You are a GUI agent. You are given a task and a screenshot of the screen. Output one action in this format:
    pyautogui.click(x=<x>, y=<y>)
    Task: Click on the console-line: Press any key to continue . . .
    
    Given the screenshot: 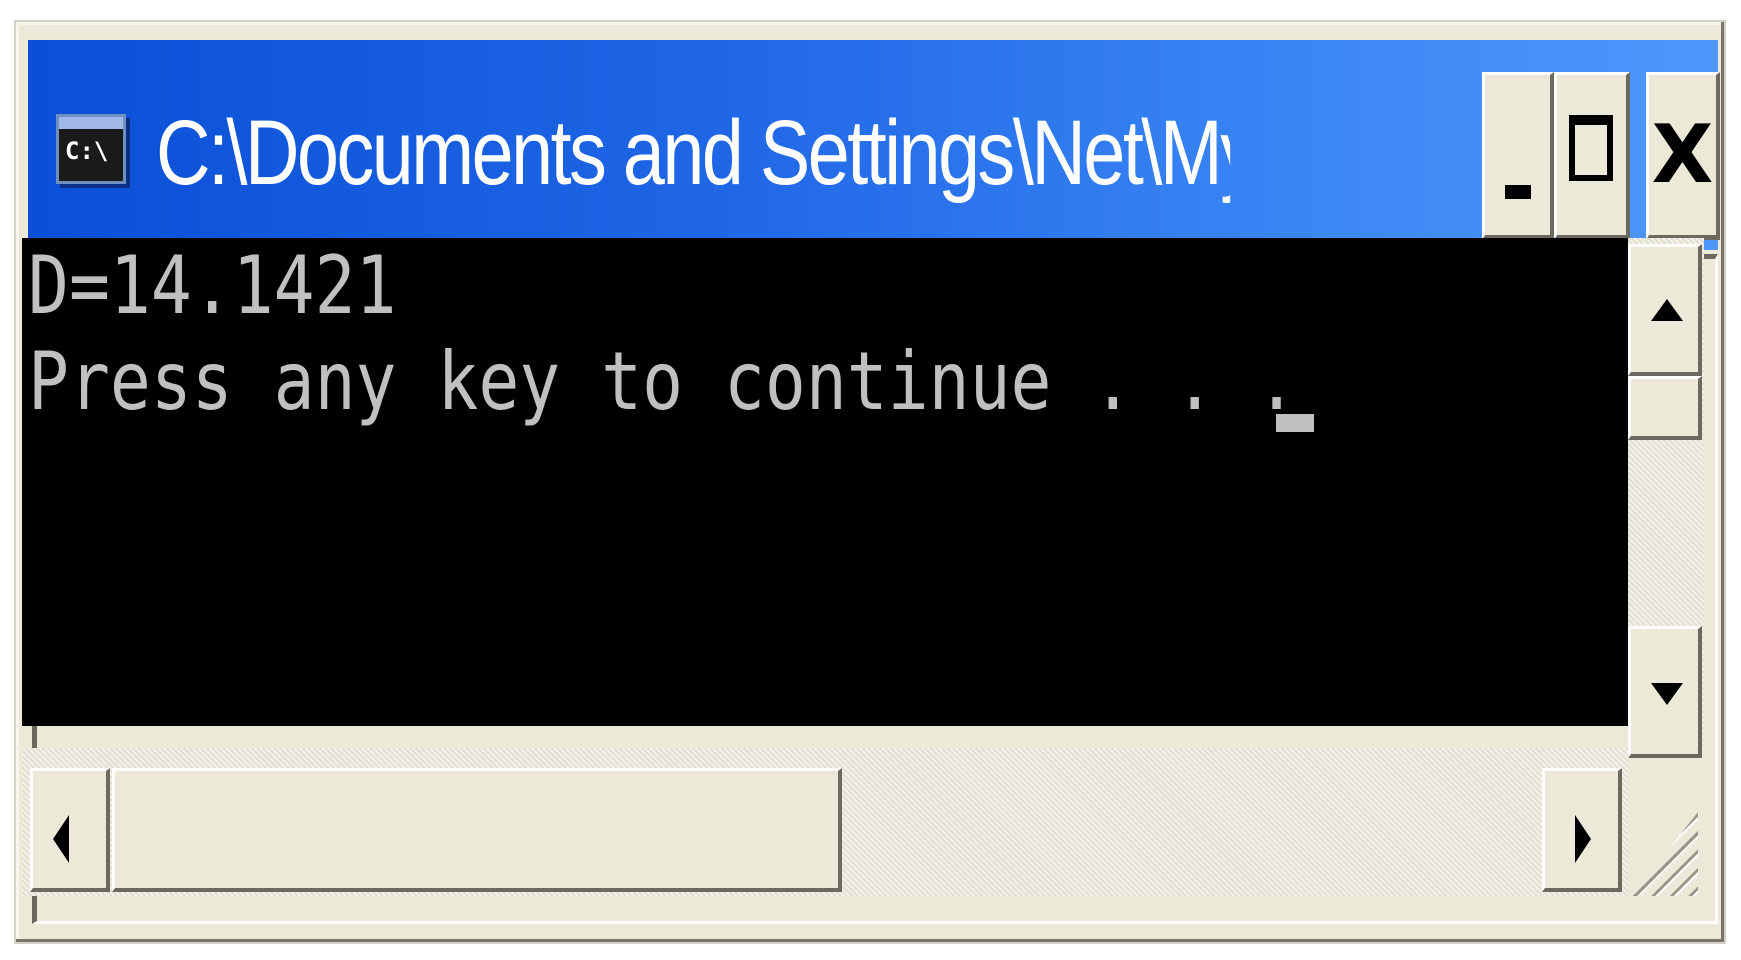 What is the action you would take?
    pyautogui.click(x=663, y=381)
    